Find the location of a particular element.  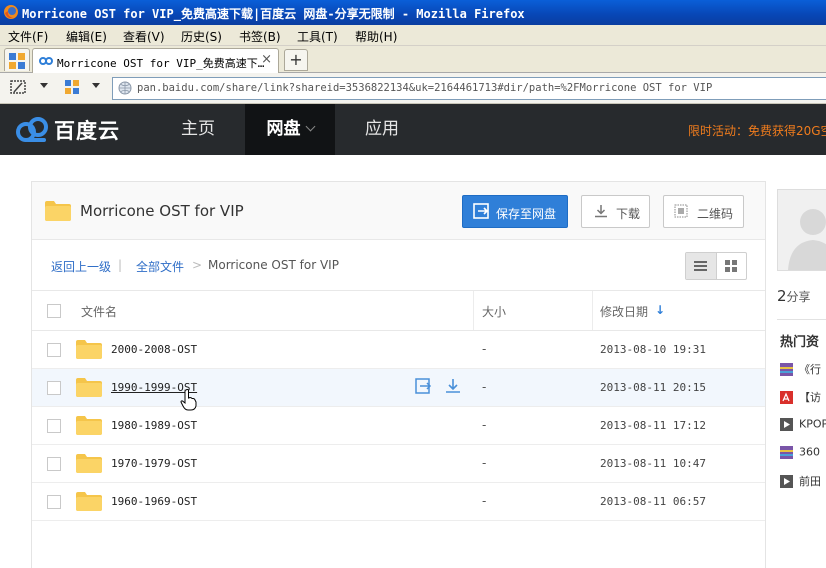

tab-groups-icon is located at coordinates (72, 87).